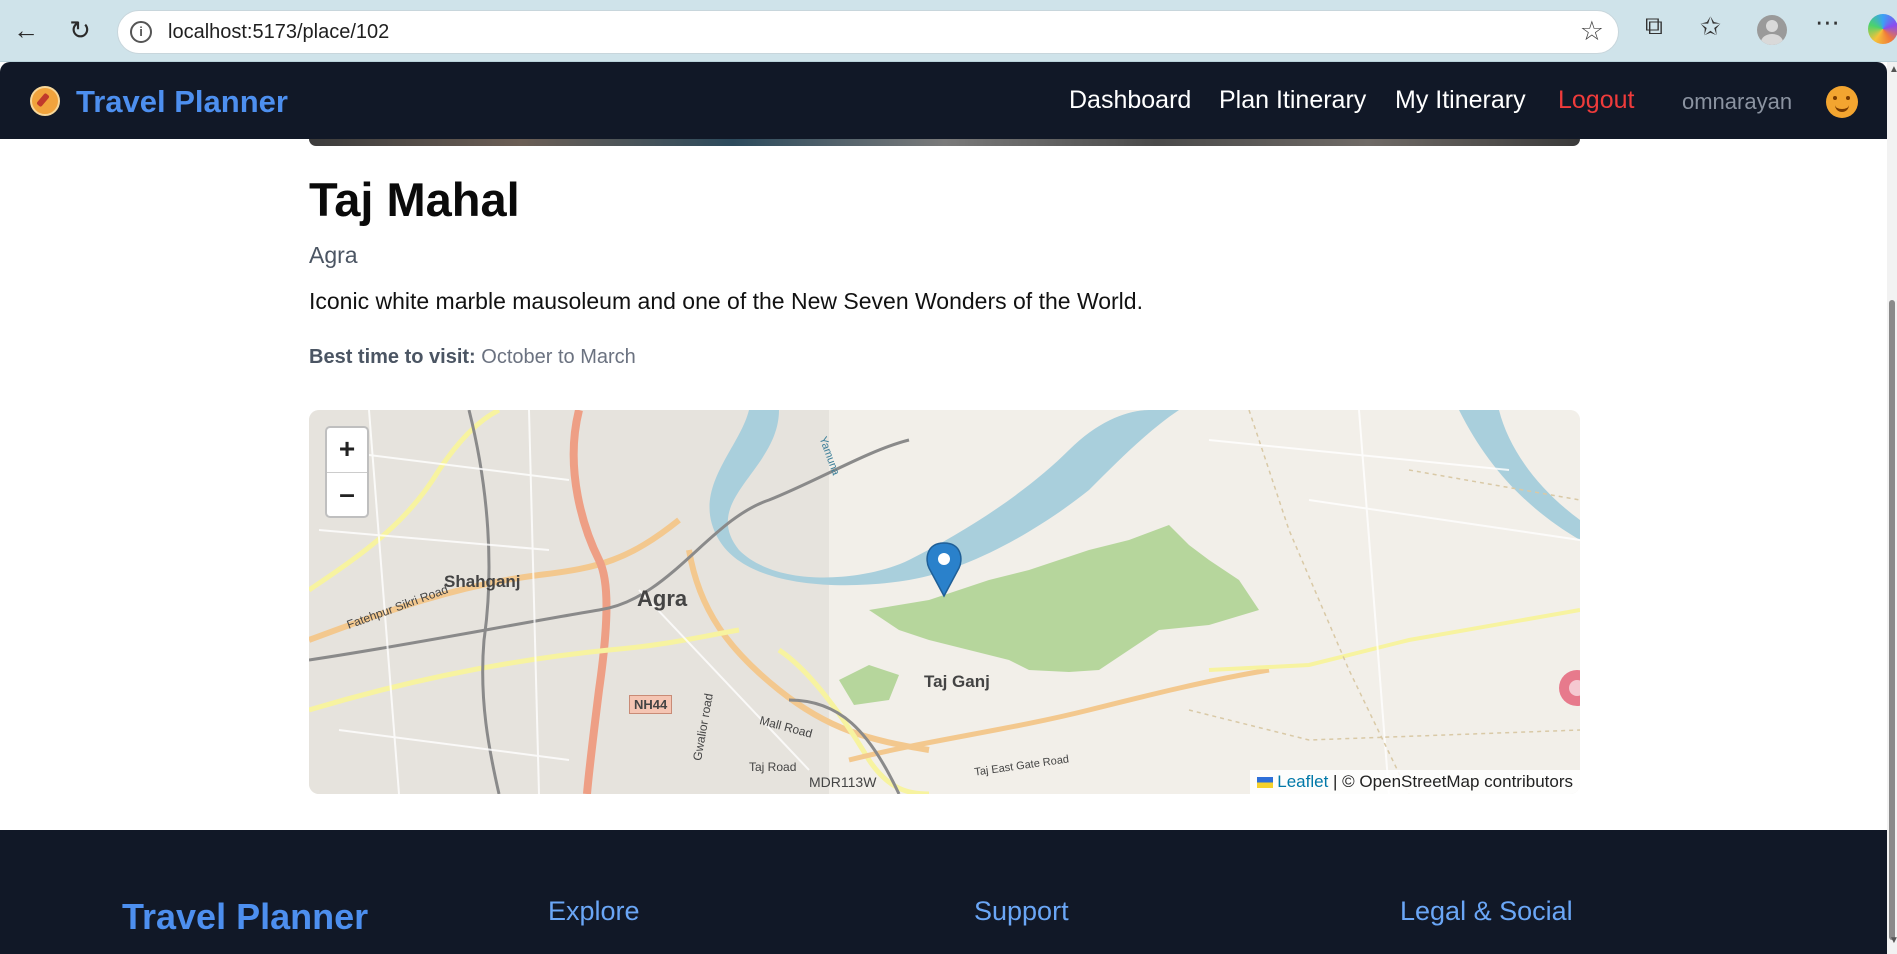  I want to click on best-time-label: Best time to visit:, so click(392, 357).